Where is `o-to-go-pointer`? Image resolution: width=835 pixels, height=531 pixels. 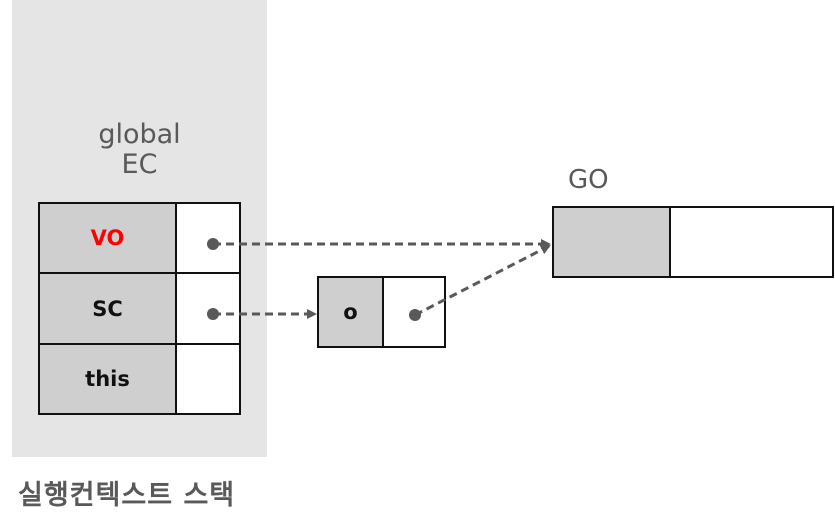 o-to-go-pointer is located at coordinates (480, 282).